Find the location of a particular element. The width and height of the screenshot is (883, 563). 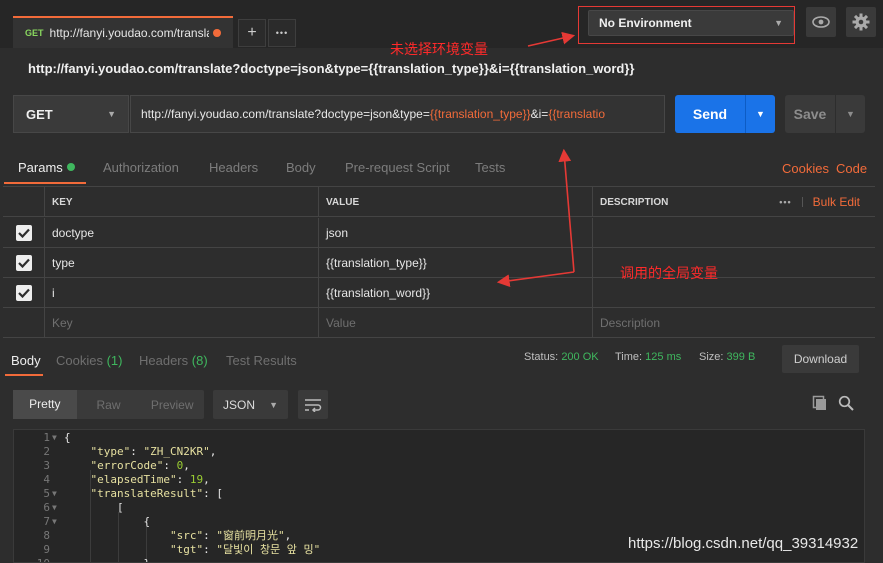

status-value: 200 OK is located at coordinates (580, 357).